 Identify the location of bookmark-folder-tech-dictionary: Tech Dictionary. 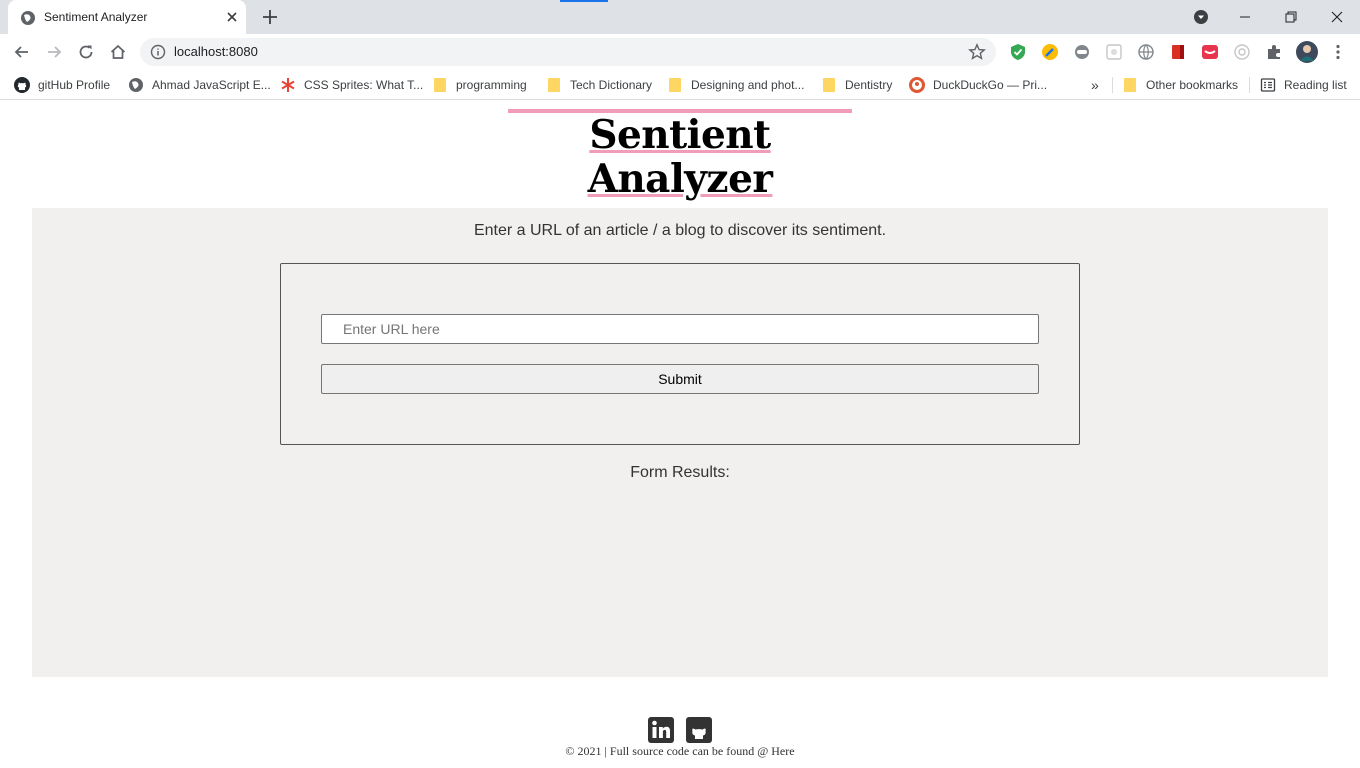
(600, 85).